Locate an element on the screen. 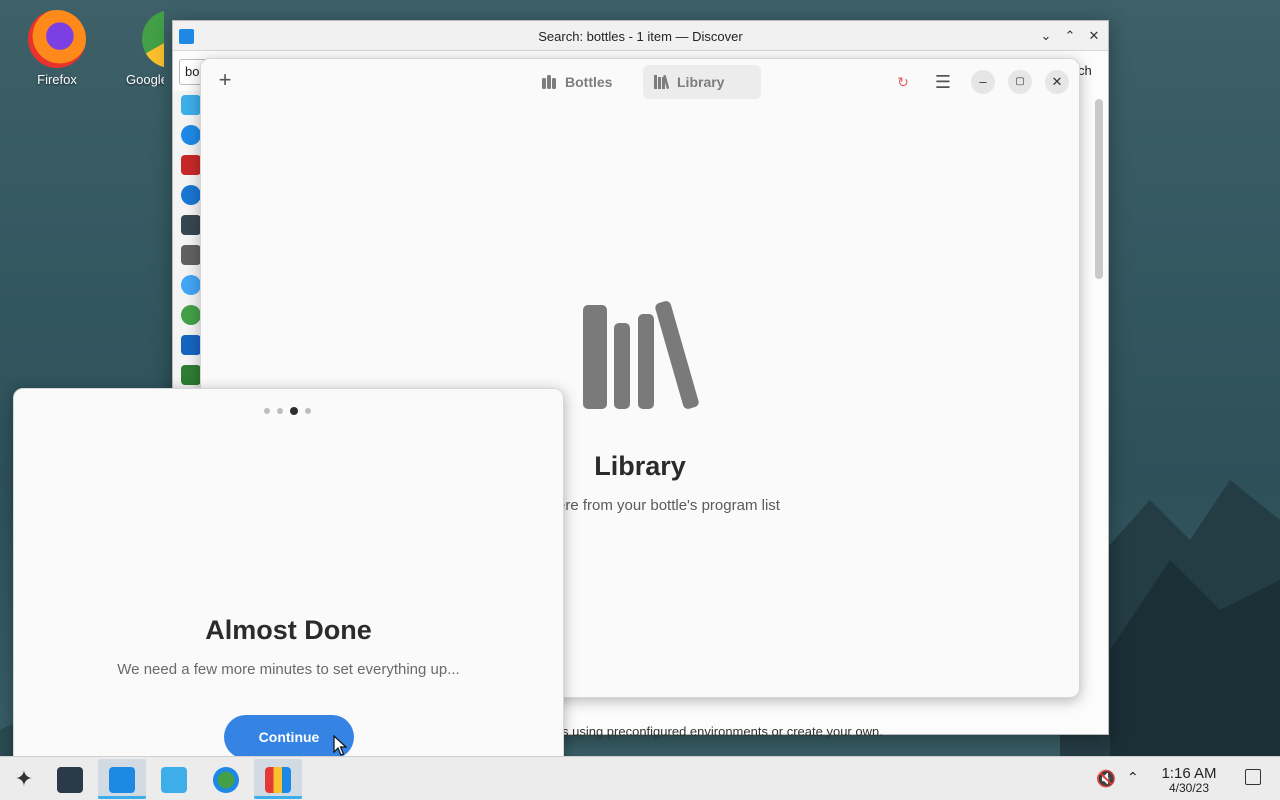  clock: 1:16 AM 4/30/23 is located at coordinates (1189, 780).